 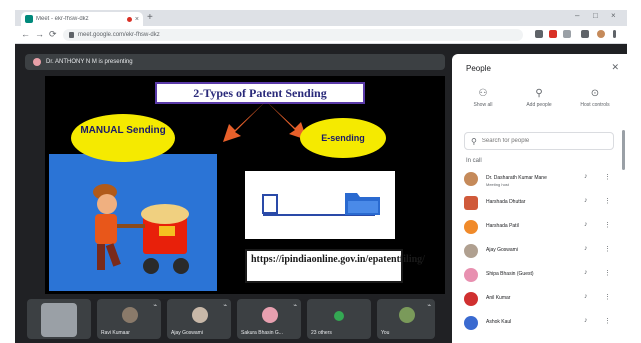 I want to click on others-icon, so click(x=339, y=316).